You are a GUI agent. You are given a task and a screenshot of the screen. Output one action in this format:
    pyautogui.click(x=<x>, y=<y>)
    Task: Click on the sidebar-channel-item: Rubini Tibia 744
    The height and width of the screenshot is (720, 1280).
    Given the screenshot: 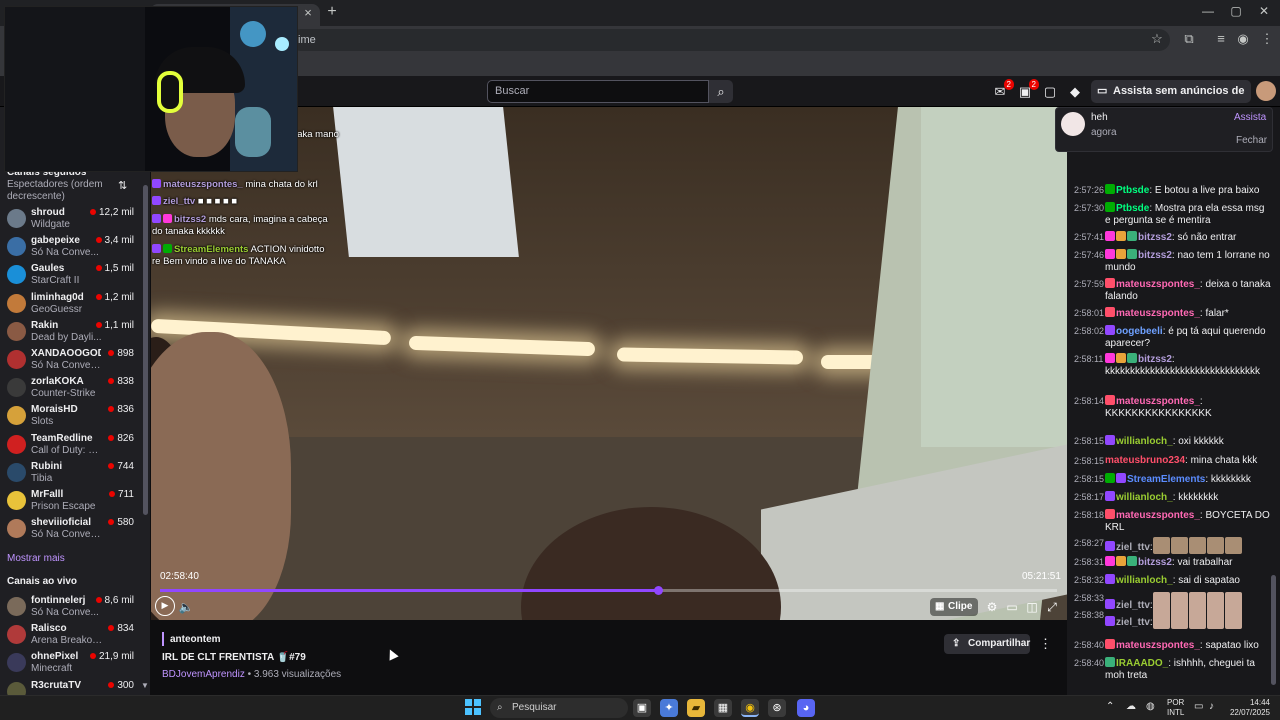 What is the action you would take?
    pyautogui.click(x=71, y=473)
    